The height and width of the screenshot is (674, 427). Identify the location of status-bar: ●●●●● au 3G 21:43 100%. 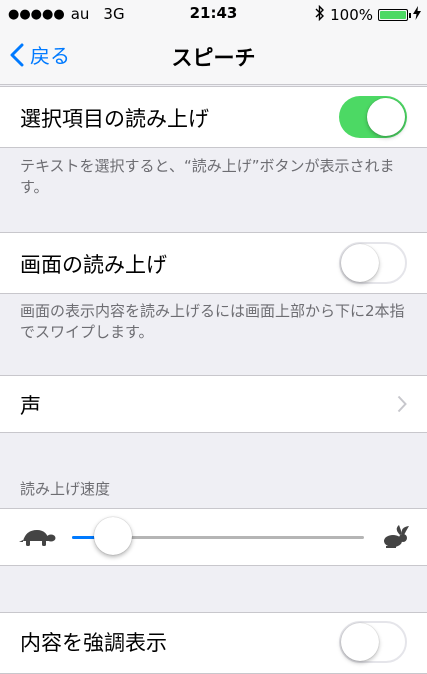
(213, 14).